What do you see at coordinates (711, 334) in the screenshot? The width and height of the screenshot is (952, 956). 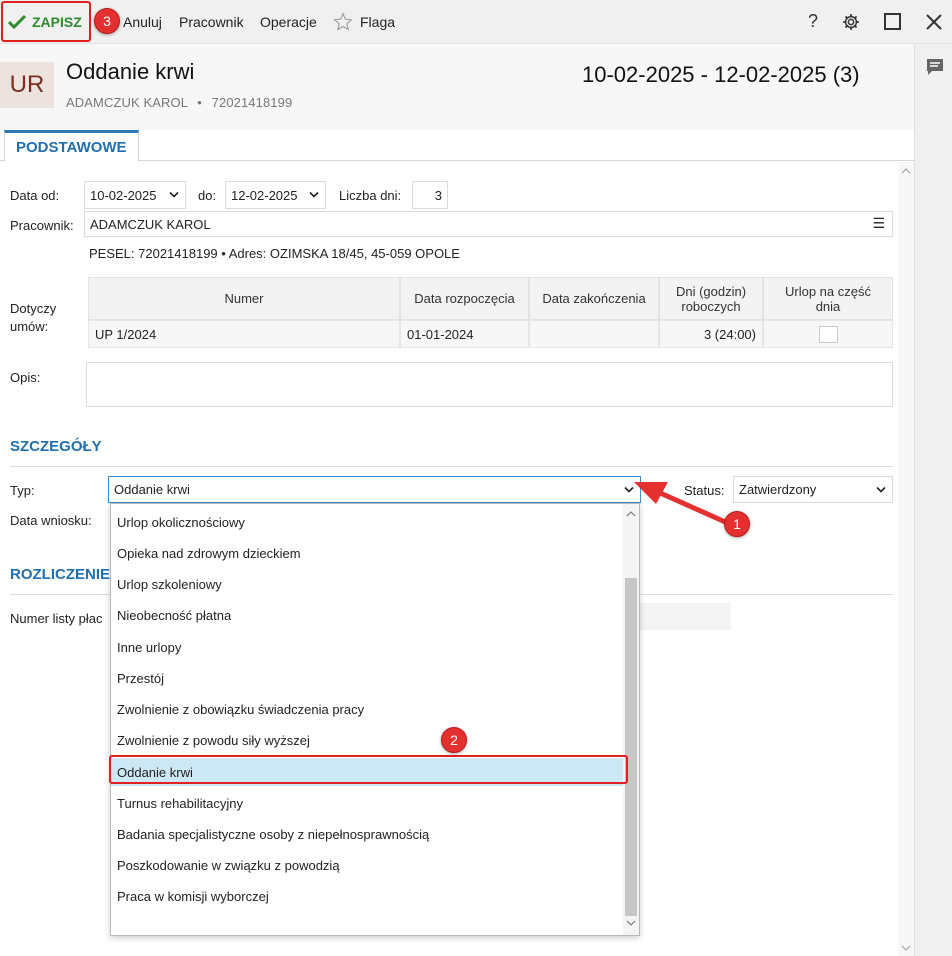 I see `cell-days: 3 (24:00)` at bounding box center [711, 334].